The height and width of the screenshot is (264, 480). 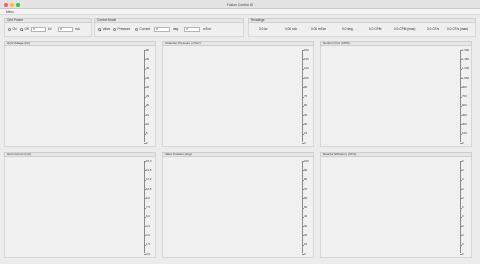 I want to click on grid-power-body: On Off 0 kV 0 mA, so click(x=48, y=30).